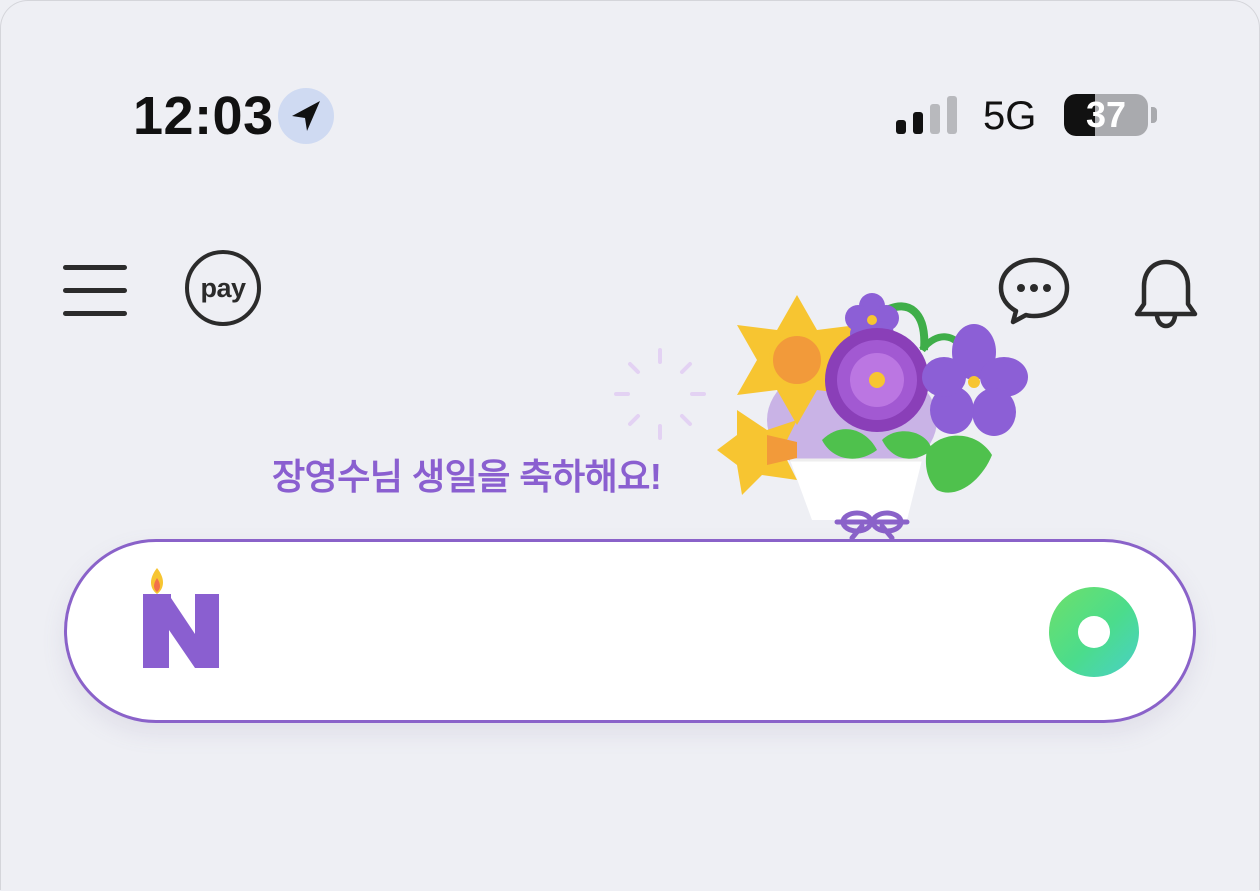  What do you see at coordinates (306, 116) in the screenshot?
I see `location-arrow-icon` at bounding box center [306, 116].